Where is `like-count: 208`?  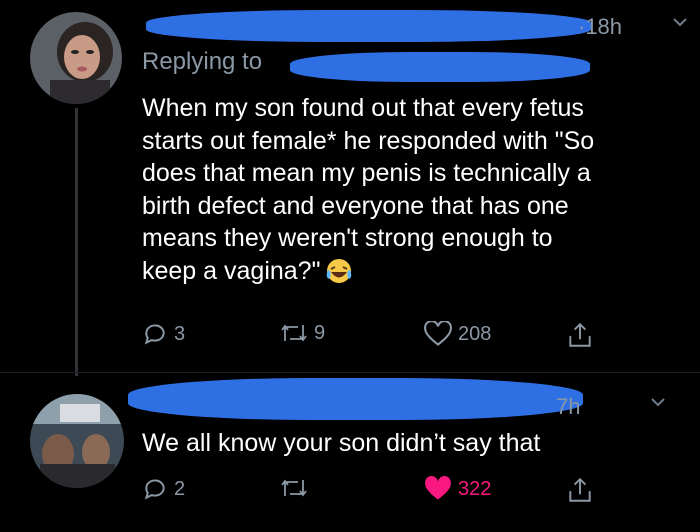
like-count: 208 is located at coordinates (475, 333).